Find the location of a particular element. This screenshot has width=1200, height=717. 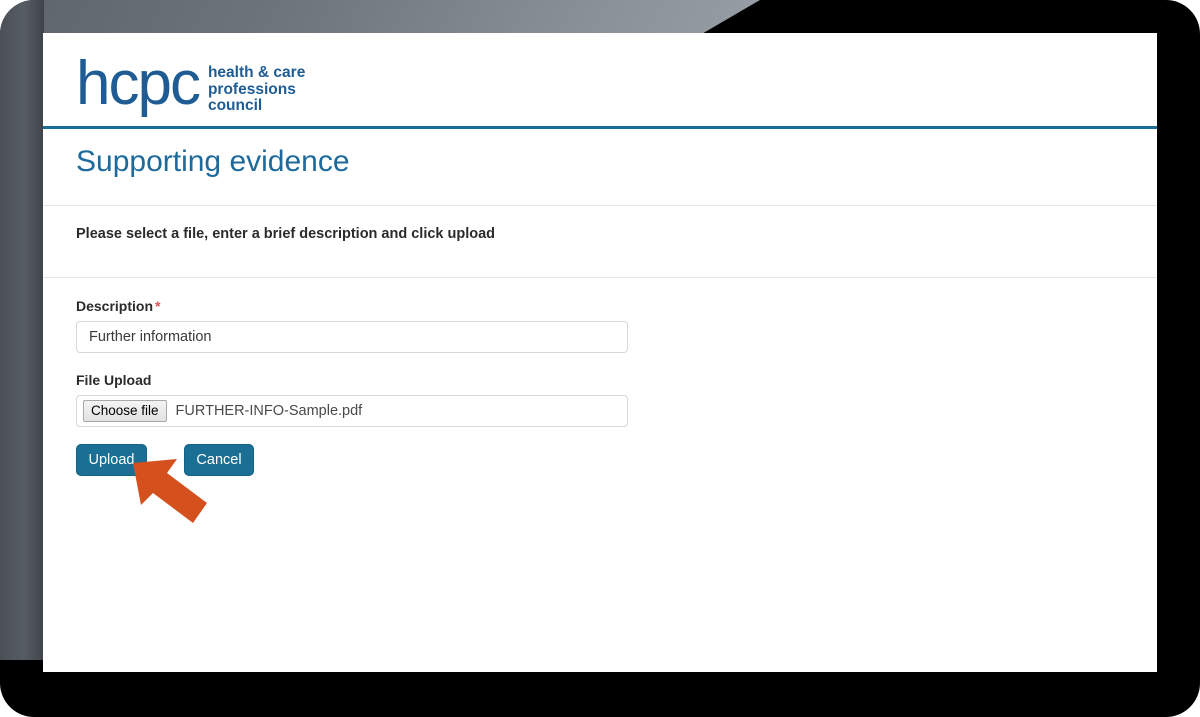

title-band: Supporting evidence is located at coordinates (600, 167).